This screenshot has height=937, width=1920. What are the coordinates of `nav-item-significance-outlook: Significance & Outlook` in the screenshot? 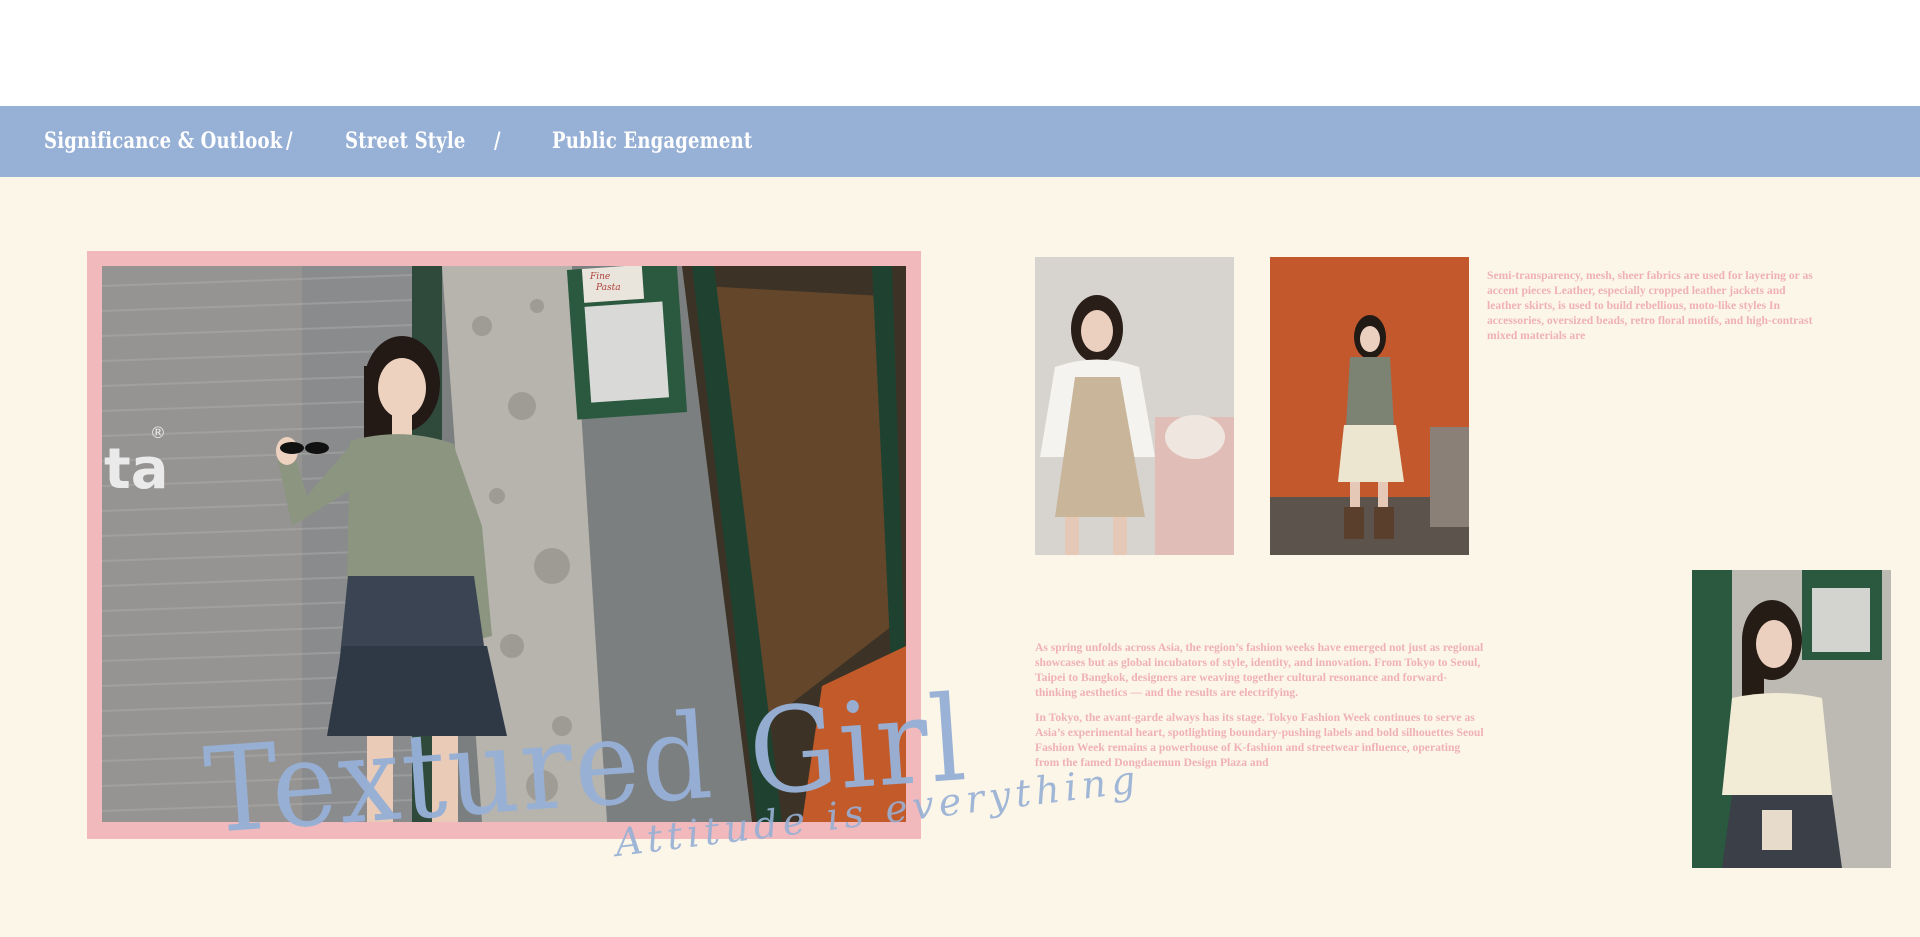 It's located at (163, 141).